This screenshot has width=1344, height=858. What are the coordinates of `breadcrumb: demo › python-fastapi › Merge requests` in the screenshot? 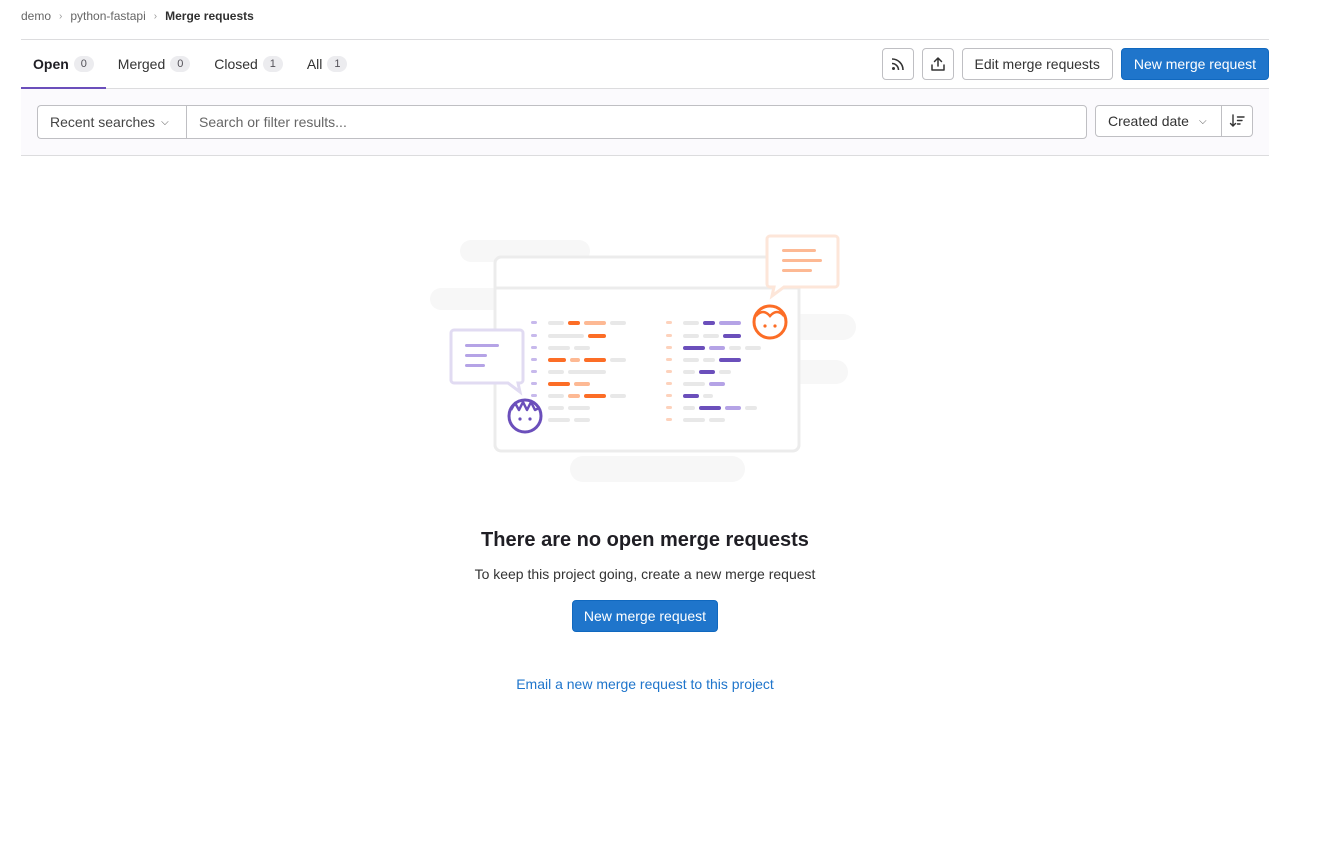 It's located at (137, 16).